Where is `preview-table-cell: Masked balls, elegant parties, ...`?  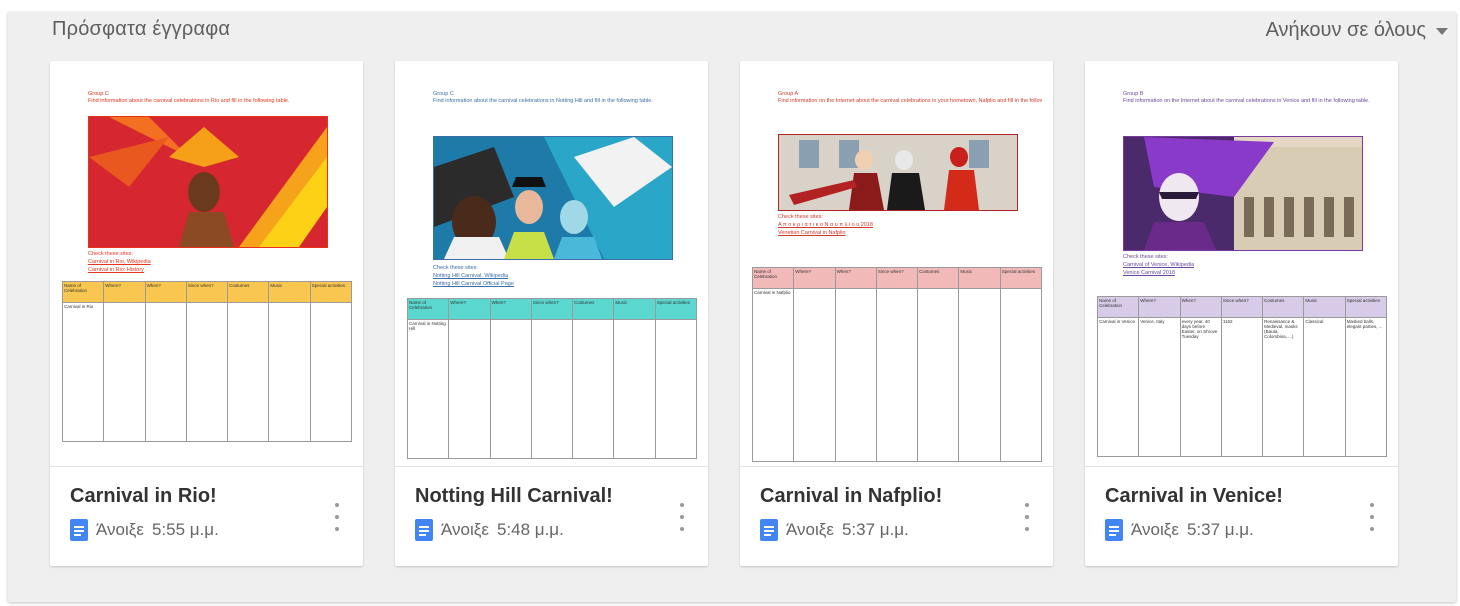
preview-table-cell: Masked balls, elegant parties, ... is located at coordinates (1366, 387).